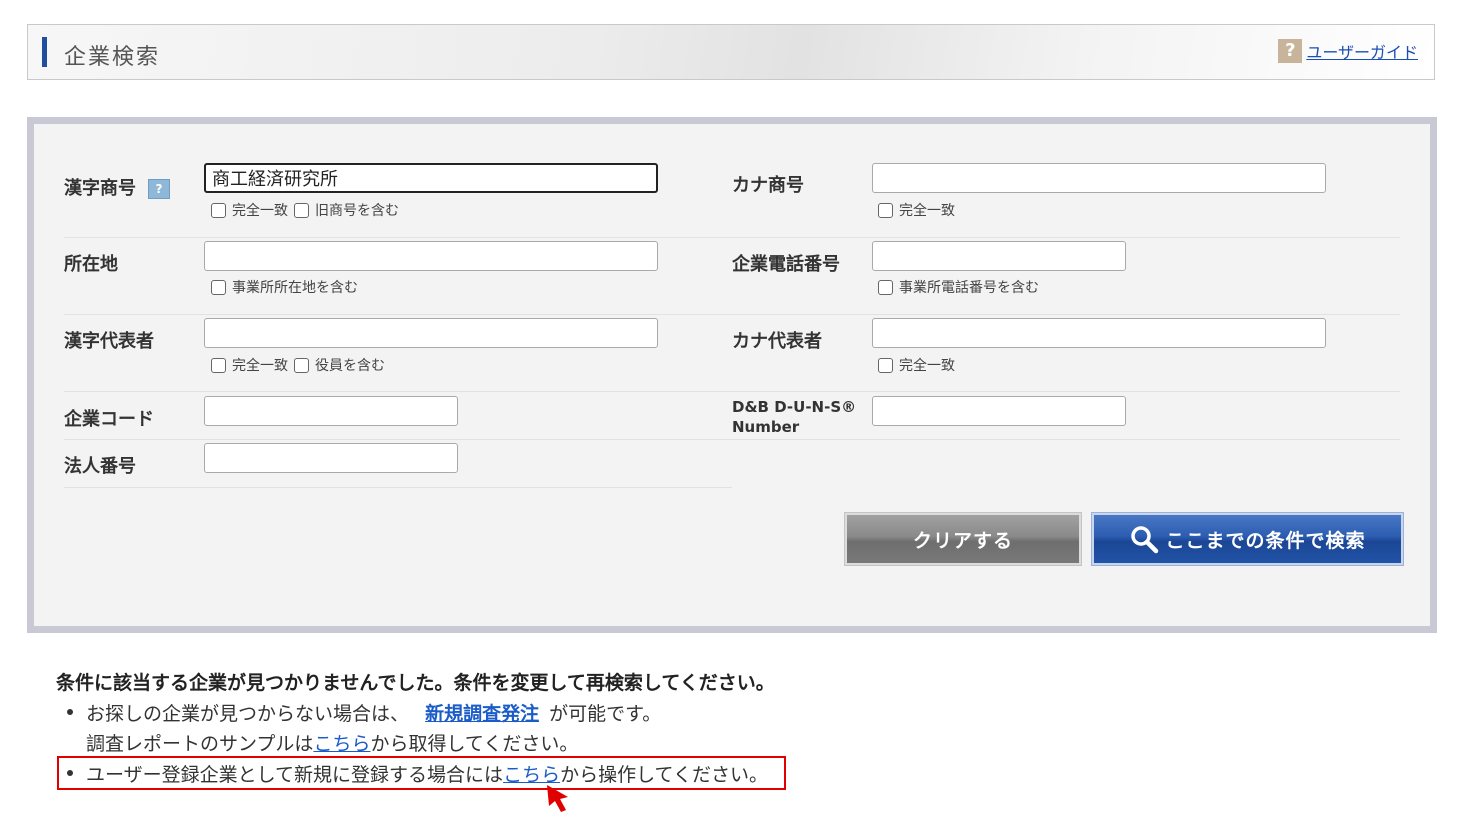 The image size is (1461, 821). I want to click on kana-rep-options: 完全一致, so click(919, 365).